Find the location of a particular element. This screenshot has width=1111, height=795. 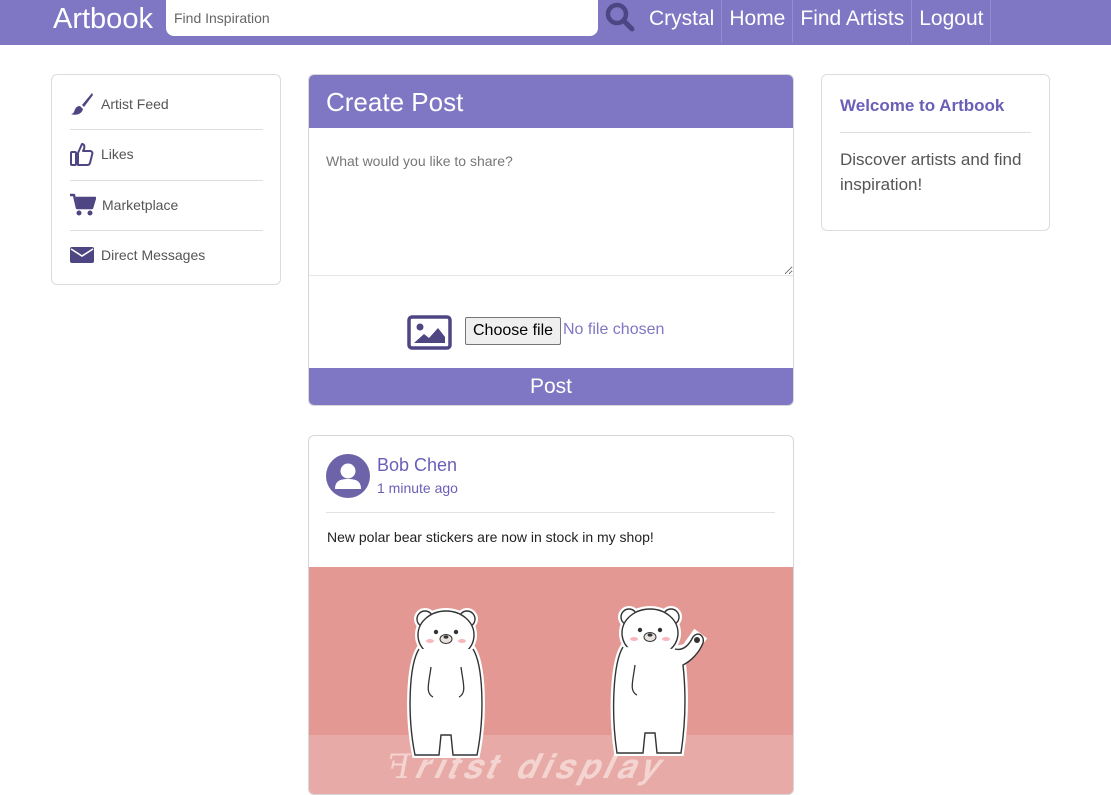

post-content-textarea is located at coordinates (551, 202).